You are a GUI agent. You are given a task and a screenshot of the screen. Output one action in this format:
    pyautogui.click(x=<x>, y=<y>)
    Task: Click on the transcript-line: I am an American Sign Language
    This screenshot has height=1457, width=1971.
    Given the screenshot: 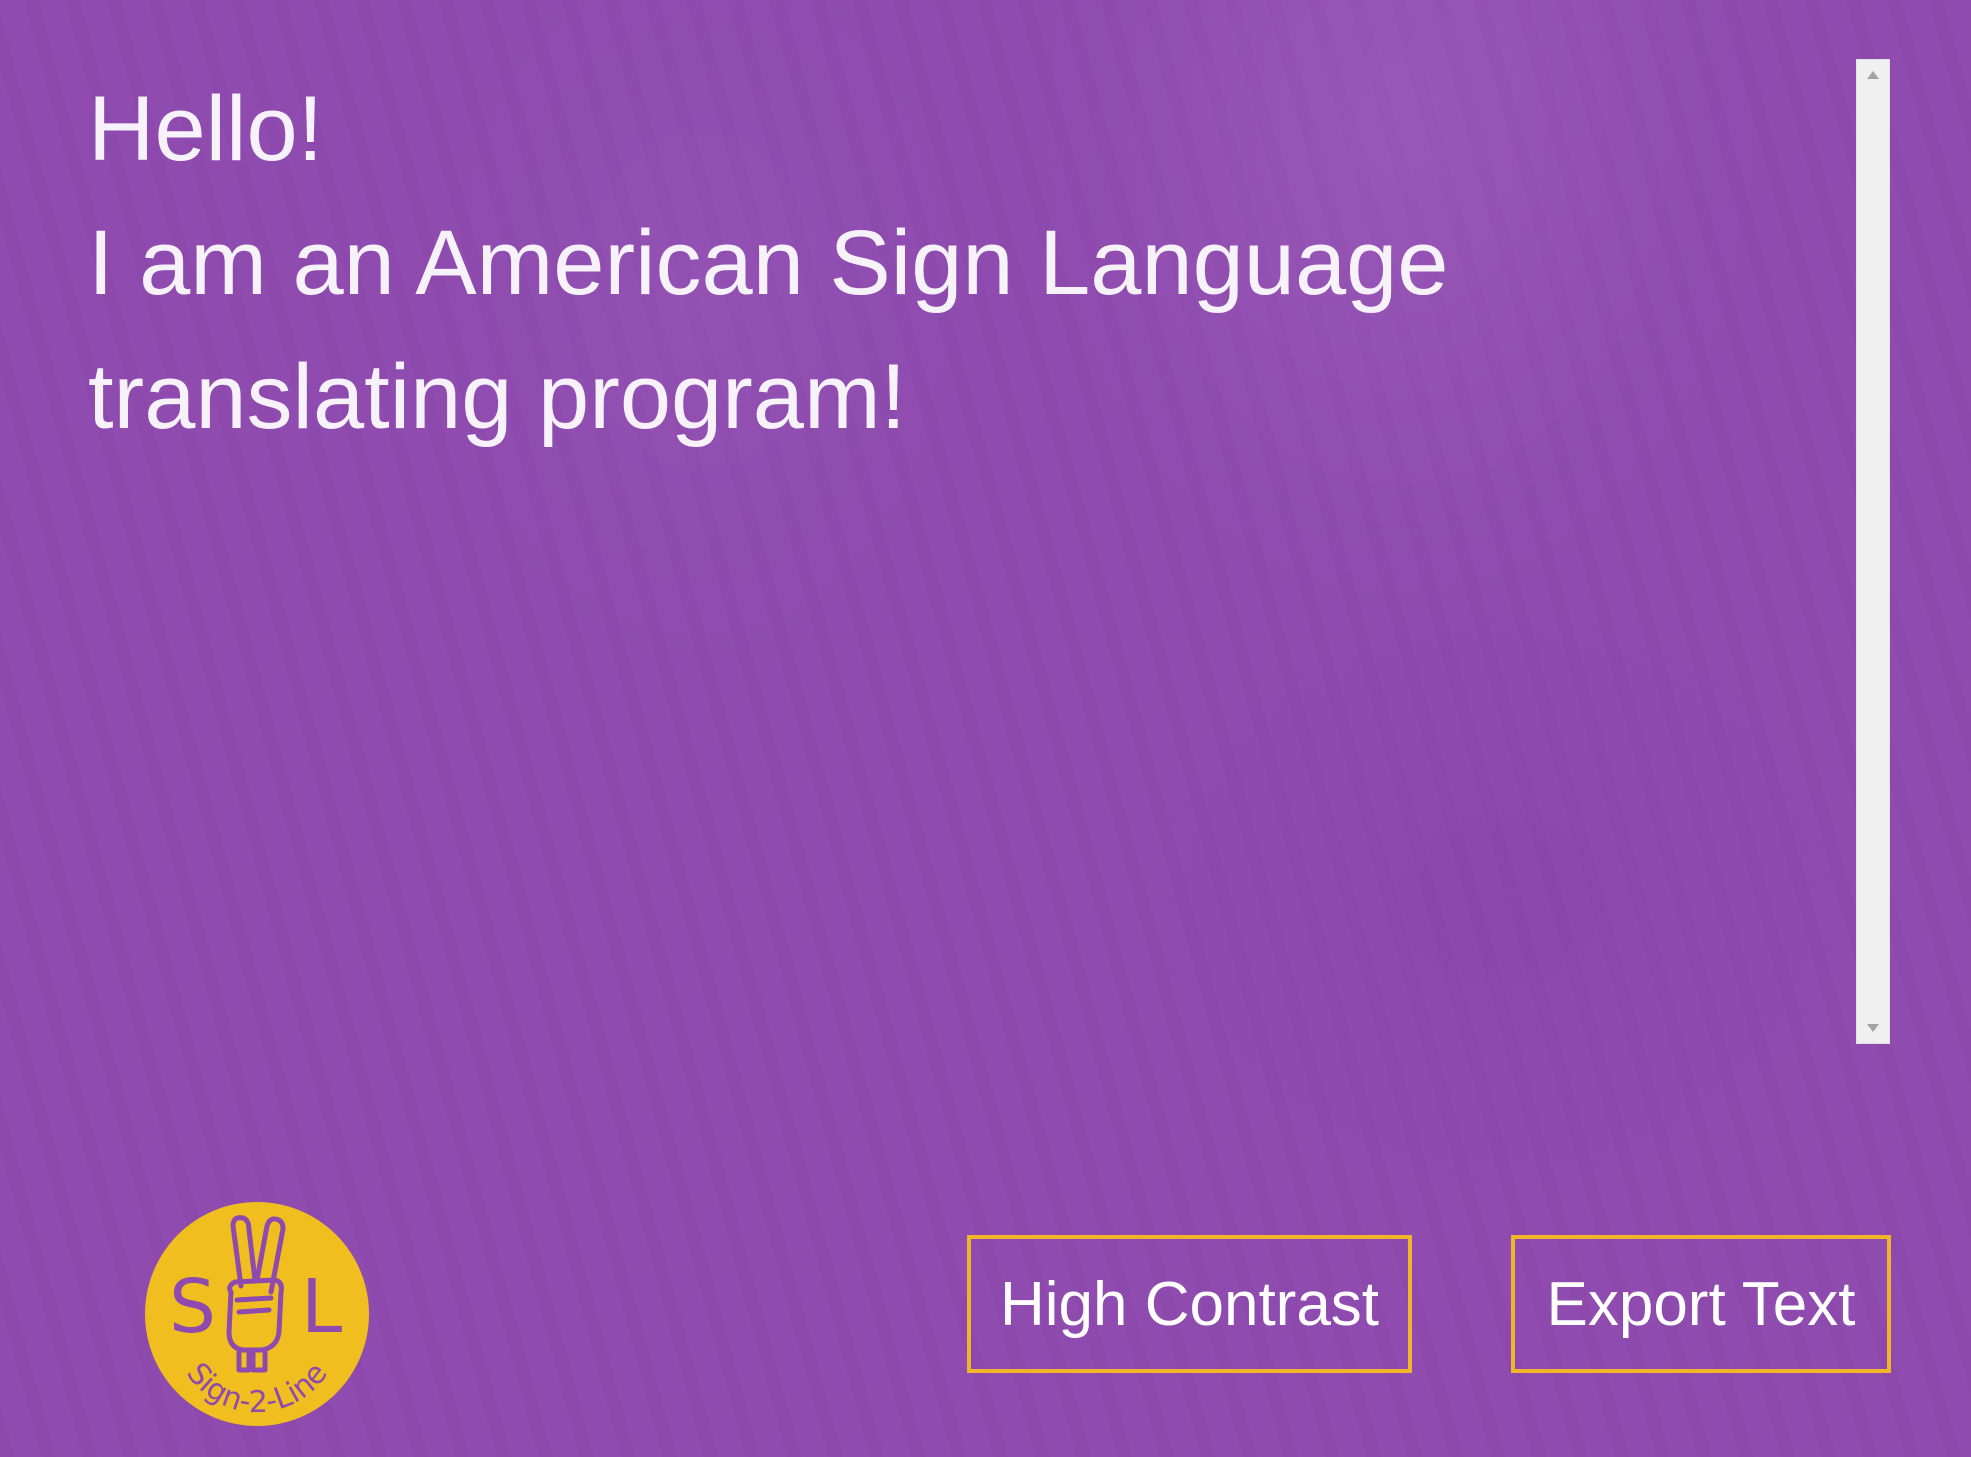 What is the action you would take?
    pyautogui.click(x=768, y=263)
    